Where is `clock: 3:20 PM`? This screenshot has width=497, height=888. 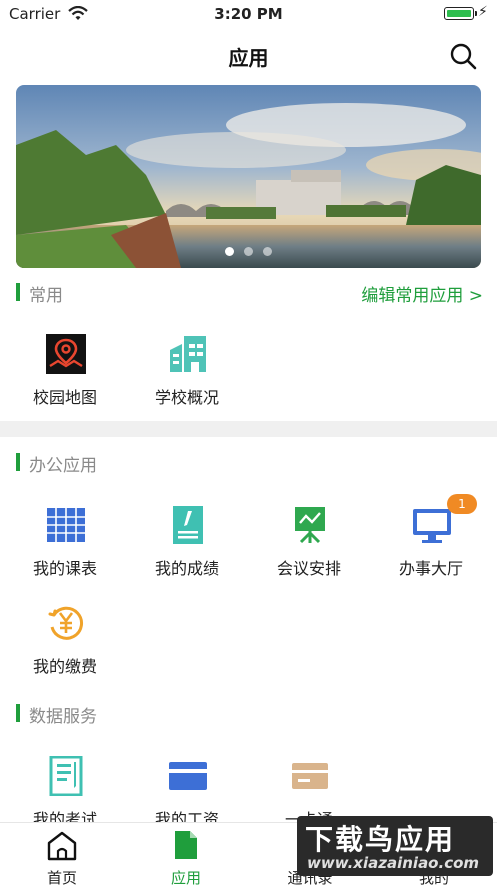 clock: 3:20 PM is located at coordinates (248, 14).